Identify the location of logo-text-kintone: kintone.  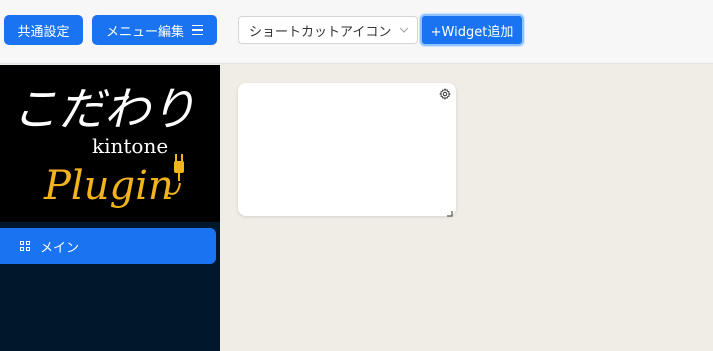
(130, 146).